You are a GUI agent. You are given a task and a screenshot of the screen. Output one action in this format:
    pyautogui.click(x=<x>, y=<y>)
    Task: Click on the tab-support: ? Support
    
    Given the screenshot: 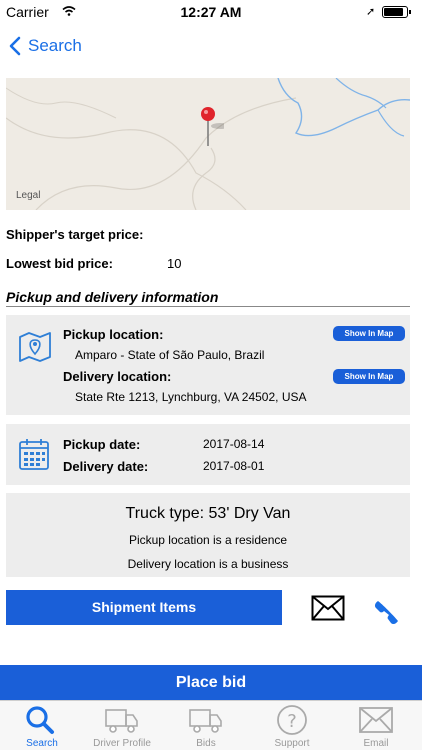 What is the action you would take?
    pyautogui.click(x=292, y=725)
    